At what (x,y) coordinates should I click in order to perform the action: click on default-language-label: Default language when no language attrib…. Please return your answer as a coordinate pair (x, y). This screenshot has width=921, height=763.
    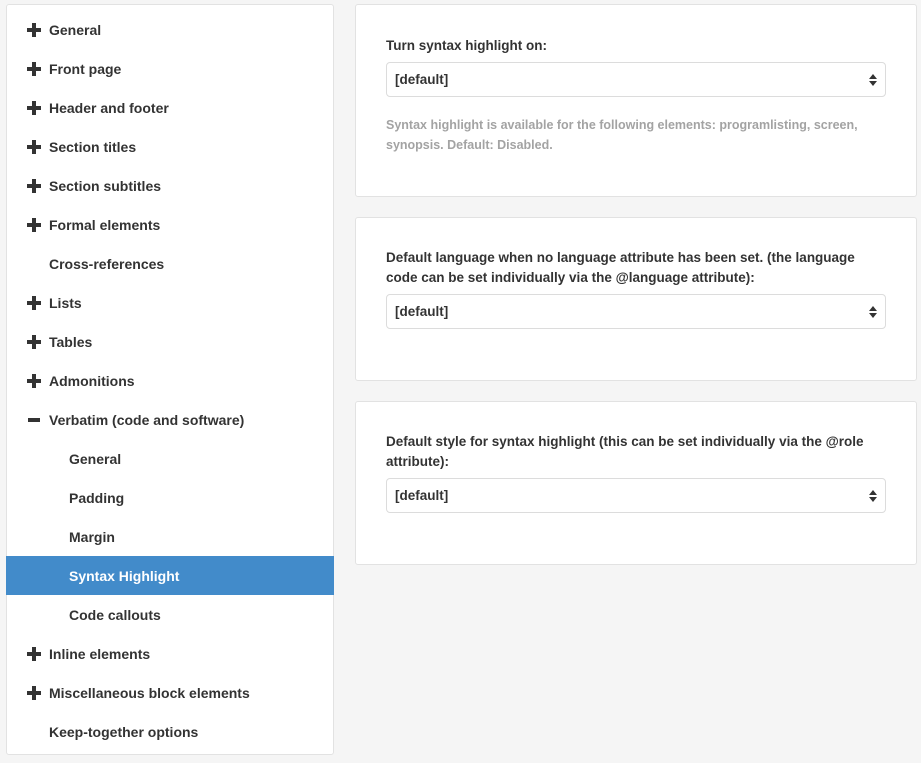
    Looking at the image, I should click on (620, 267).